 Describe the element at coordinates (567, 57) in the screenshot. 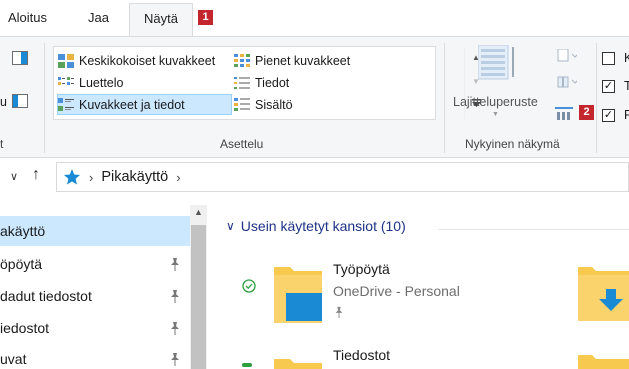

I see `group-by-icon` at that location.